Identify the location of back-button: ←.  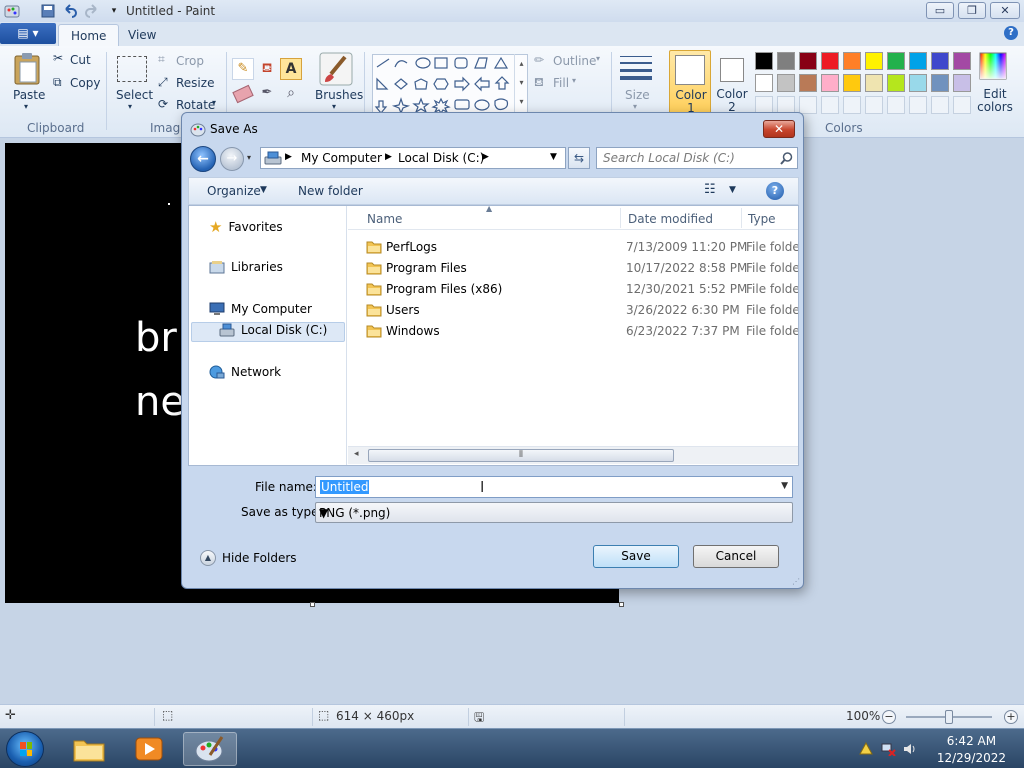
(203, 159).